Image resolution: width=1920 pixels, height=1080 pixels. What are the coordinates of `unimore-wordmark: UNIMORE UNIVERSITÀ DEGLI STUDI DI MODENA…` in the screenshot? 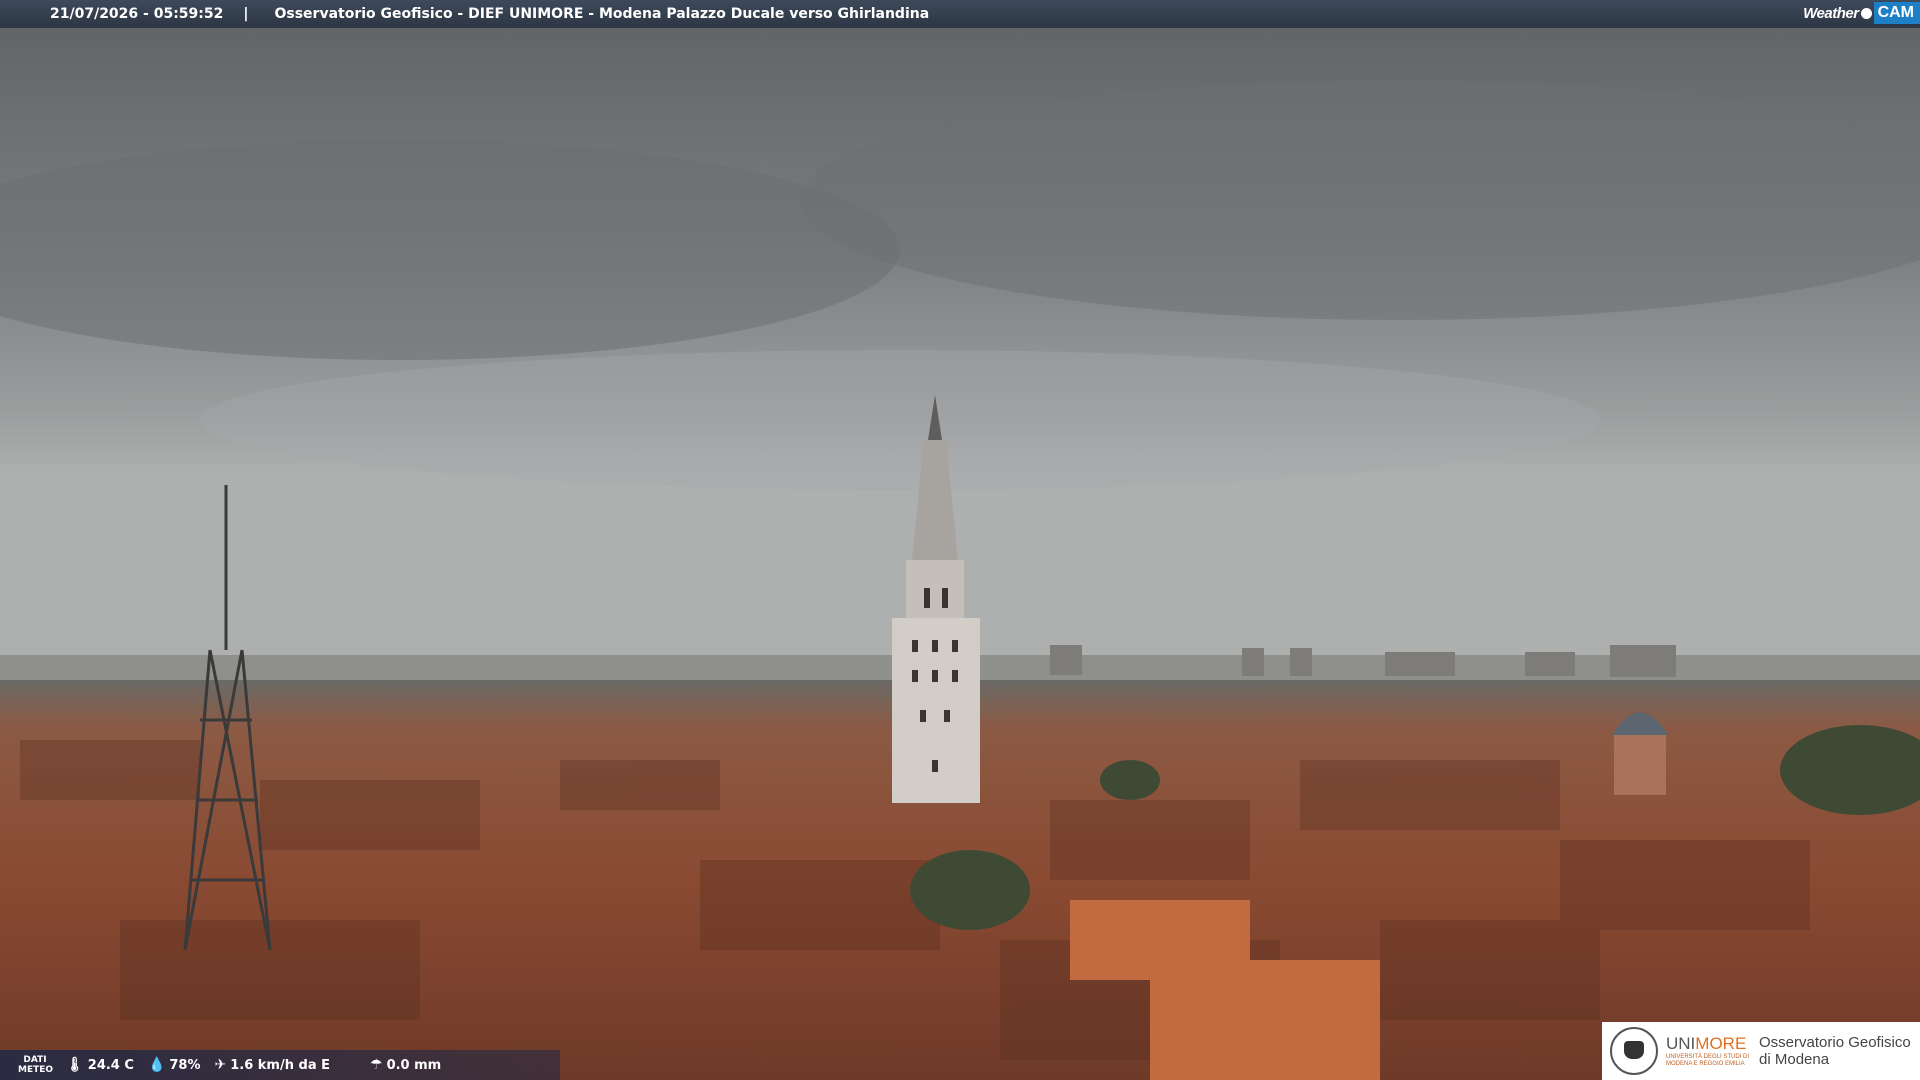 It's located at (1708, 1050).